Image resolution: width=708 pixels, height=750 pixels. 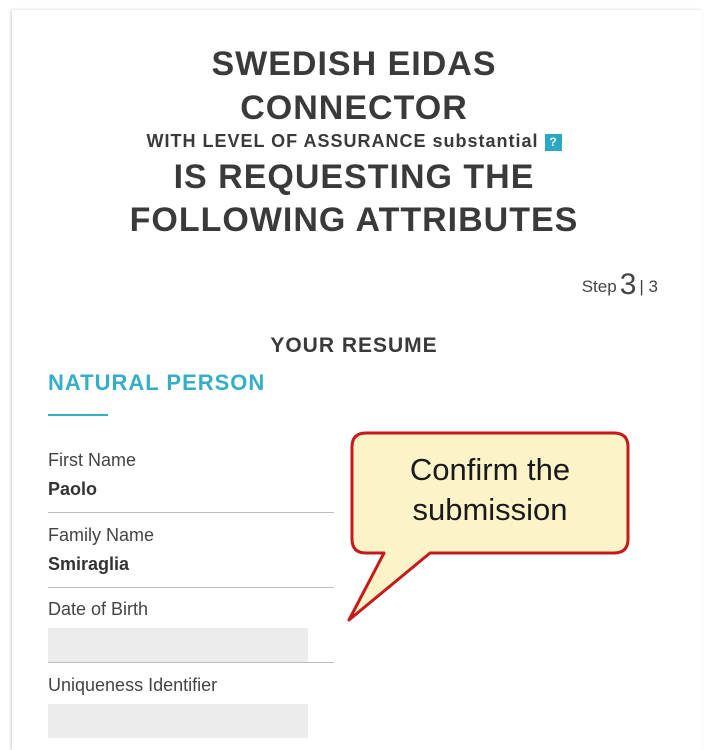 I want to click on loa-text: WITH LEVEL OF ASSURANCE substantial, so click(x=342, y=141).